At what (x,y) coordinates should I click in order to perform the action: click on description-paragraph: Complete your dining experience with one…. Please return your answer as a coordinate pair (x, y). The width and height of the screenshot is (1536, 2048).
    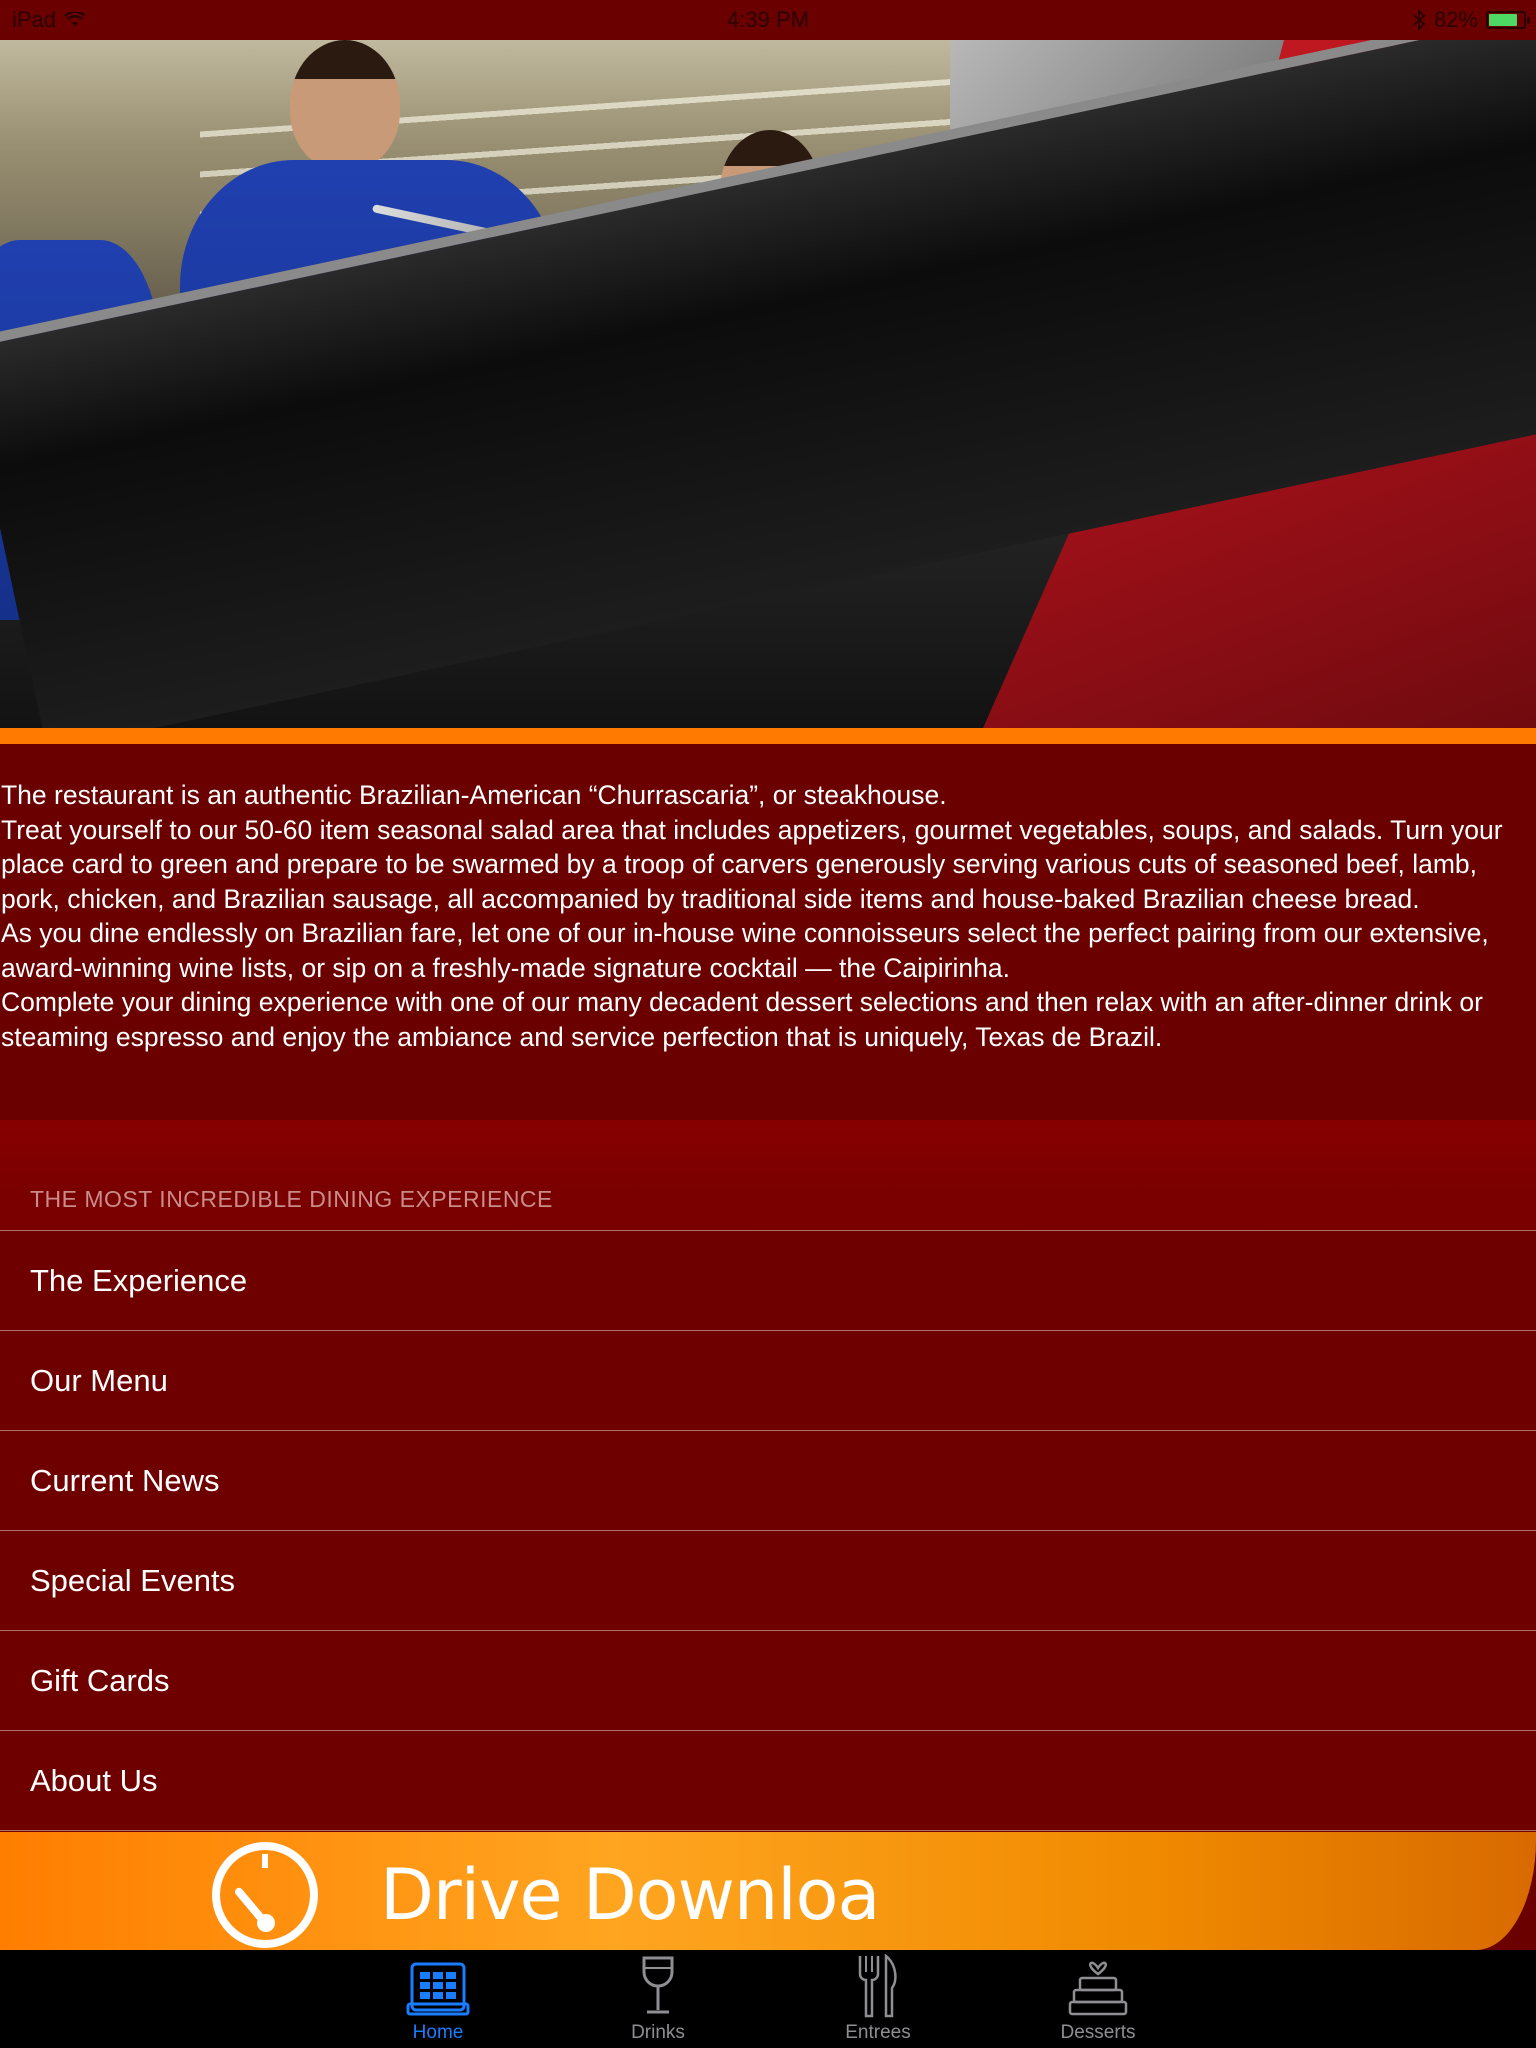
    Looking at the image, I should click on (742, 1019).